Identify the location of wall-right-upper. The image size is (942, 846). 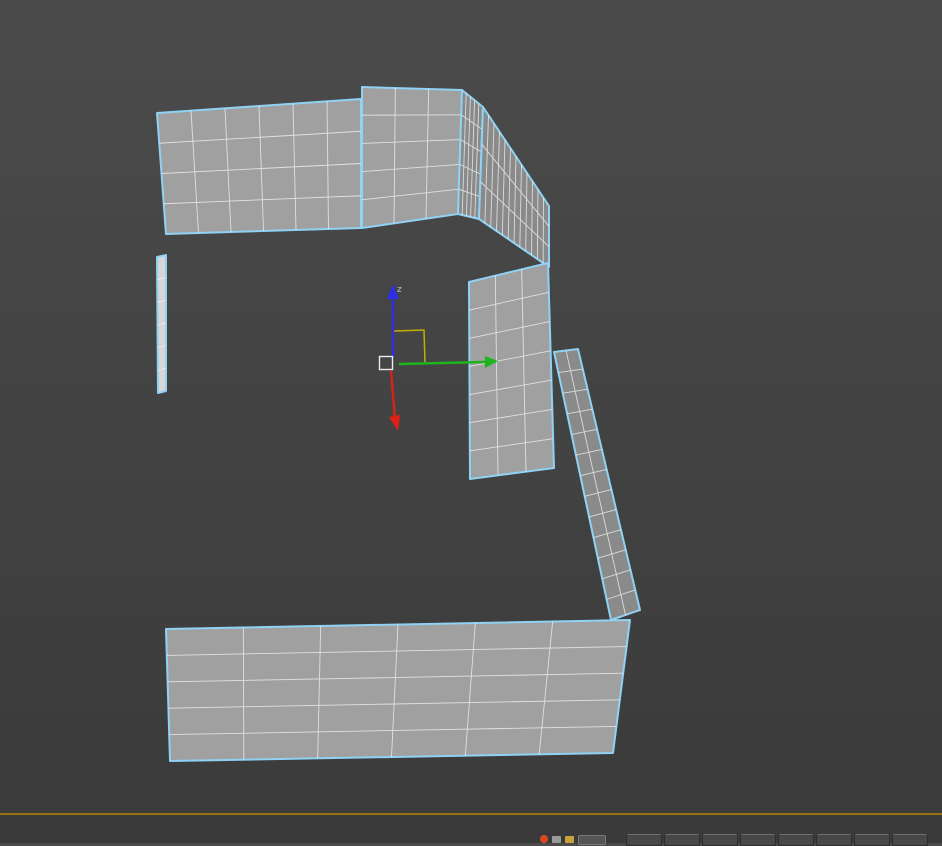
(514, 187).